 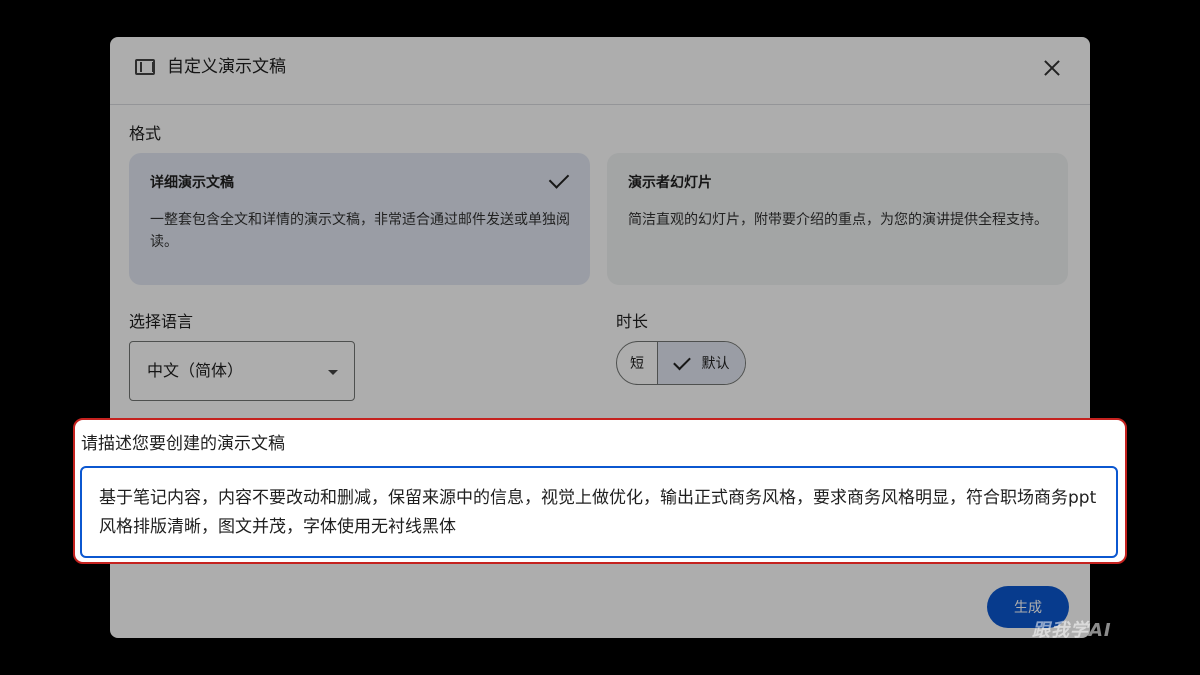 I want to click on prompt-label: 请描述您要创建的演示文稿, so click(x=183, y=444).